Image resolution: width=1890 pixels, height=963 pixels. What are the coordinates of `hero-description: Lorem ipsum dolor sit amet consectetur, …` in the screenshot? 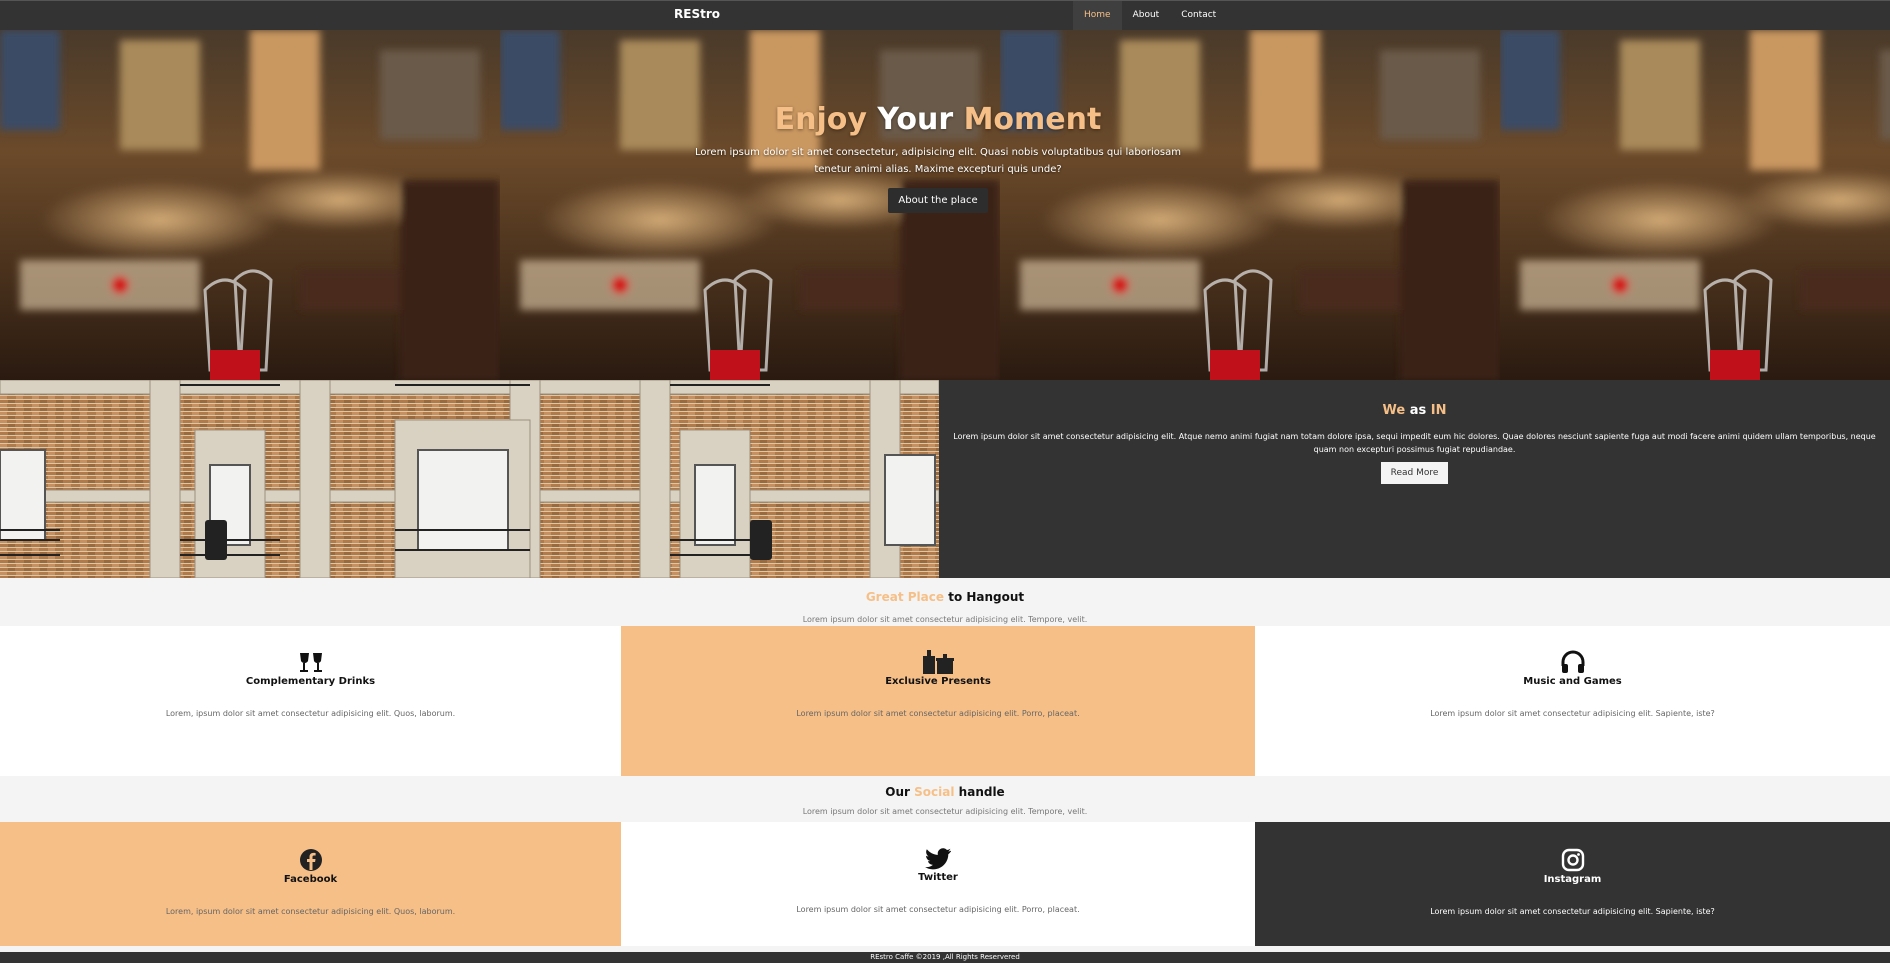 It's located at (938, 161).